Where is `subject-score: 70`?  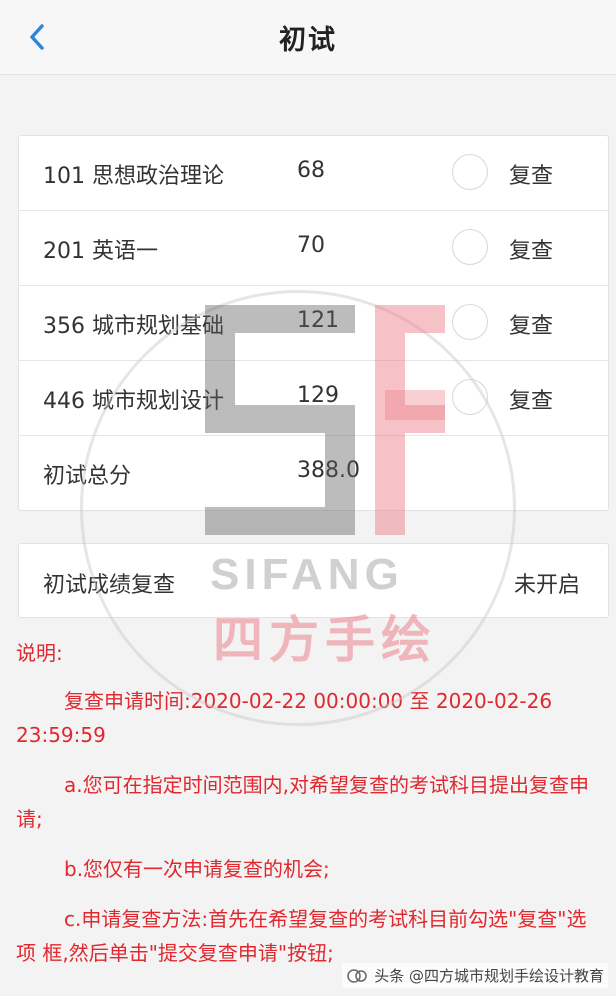
subject-score: 70 is located at coordinates (311, 245).